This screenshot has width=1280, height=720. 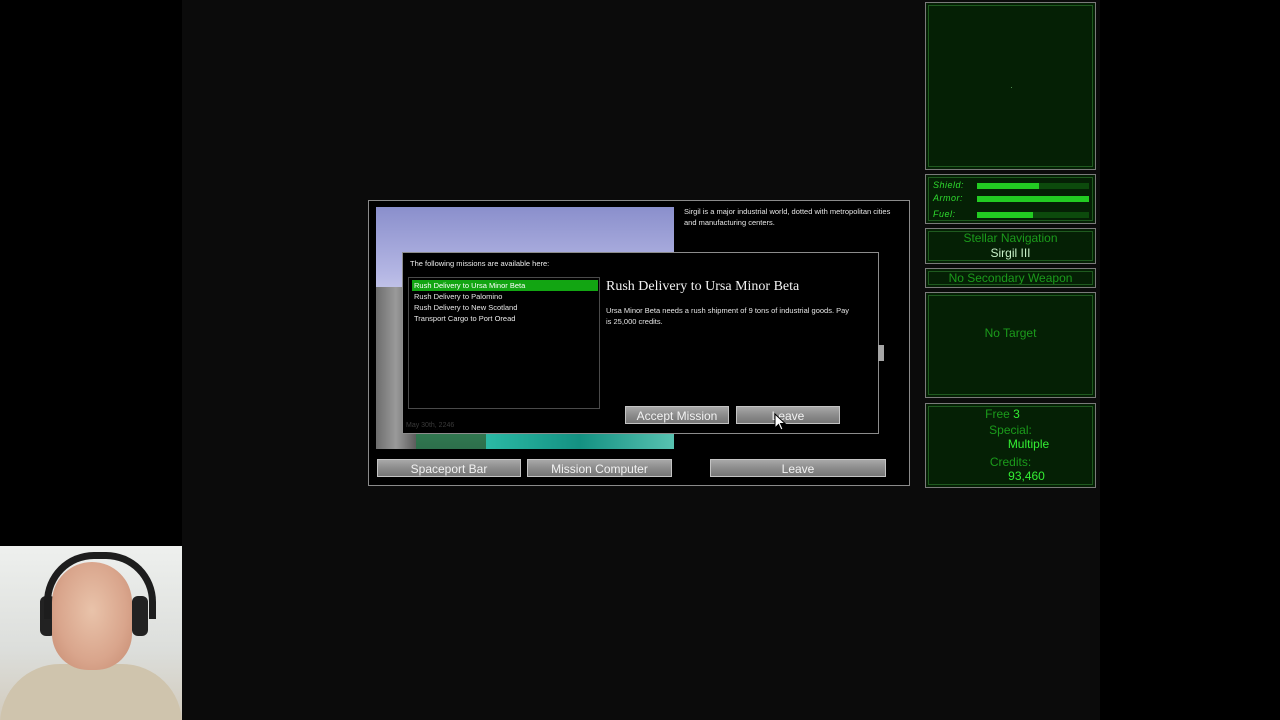 What do you see at coordinates (1010, 462) in the screenshot?
I see `credits-label: Credits:` at bounding box center [1010, 462].